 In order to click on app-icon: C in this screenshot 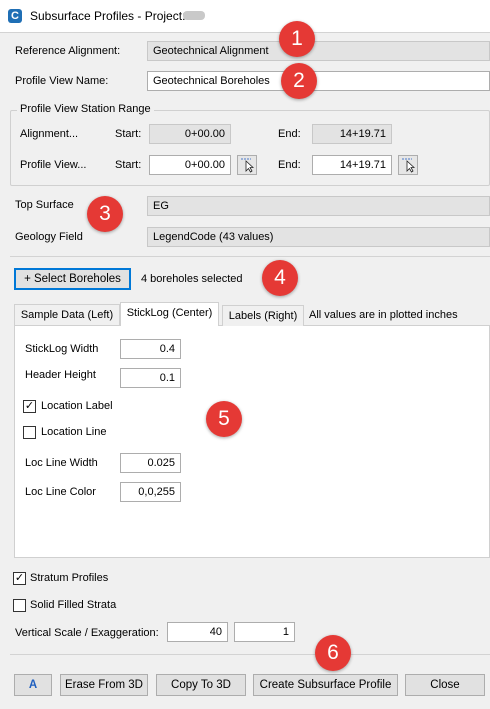, I will do `click(15, 16)`.